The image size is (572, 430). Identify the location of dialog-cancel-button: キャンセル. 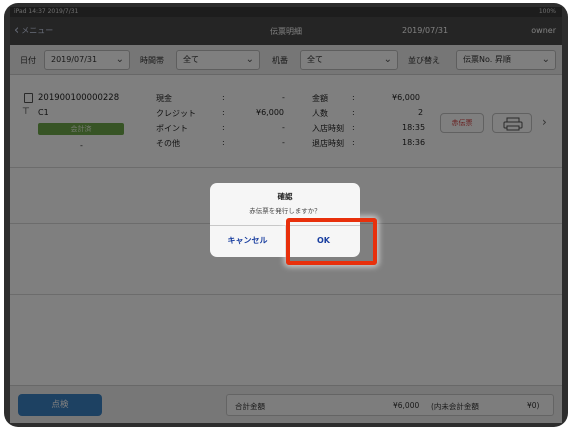
(247, 241).